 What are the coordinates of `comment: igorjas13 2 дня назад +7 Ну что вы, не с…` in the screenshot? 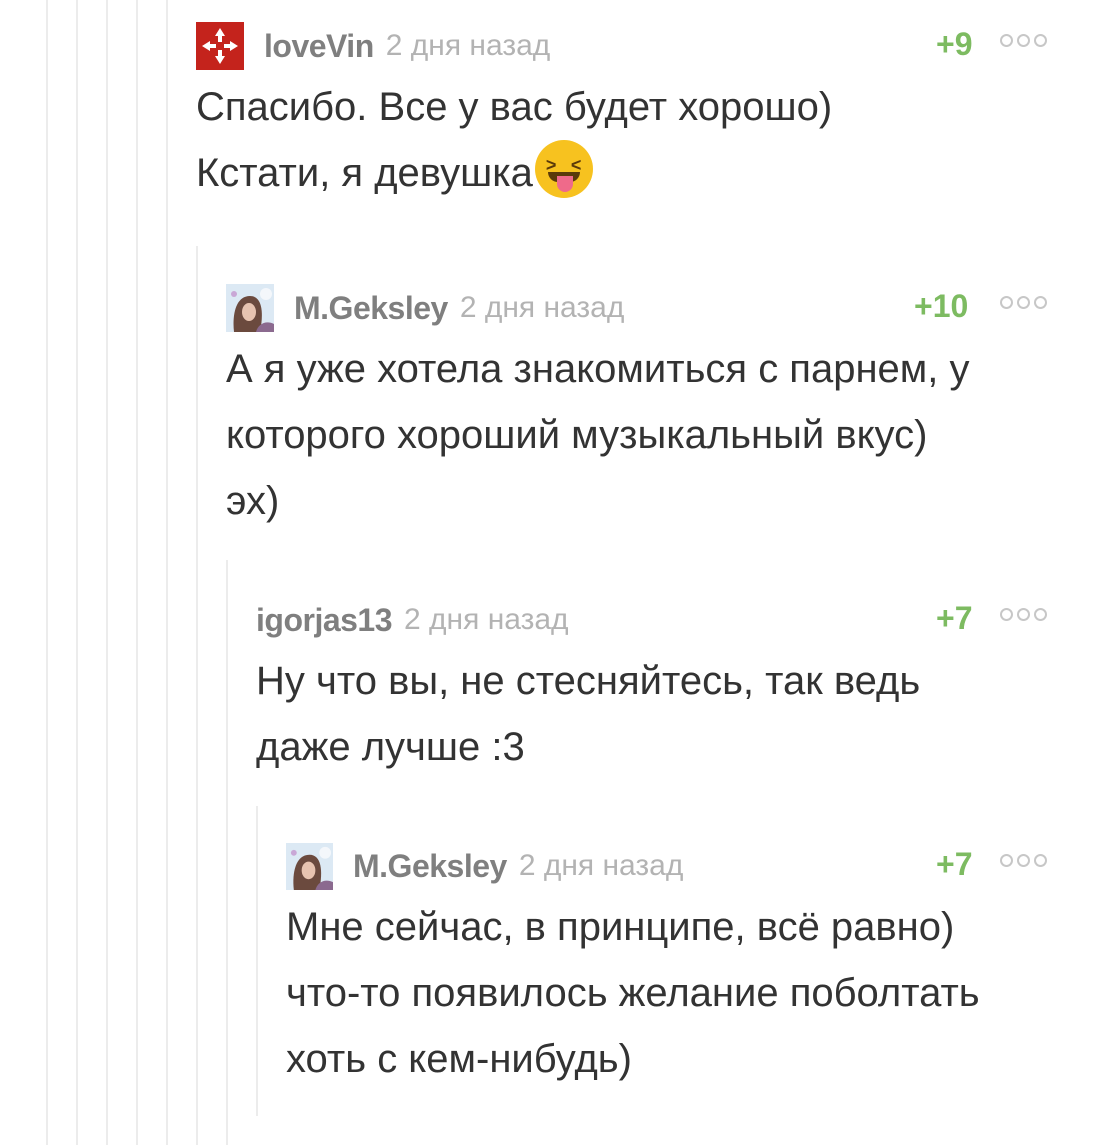 It's located at (661, 690).